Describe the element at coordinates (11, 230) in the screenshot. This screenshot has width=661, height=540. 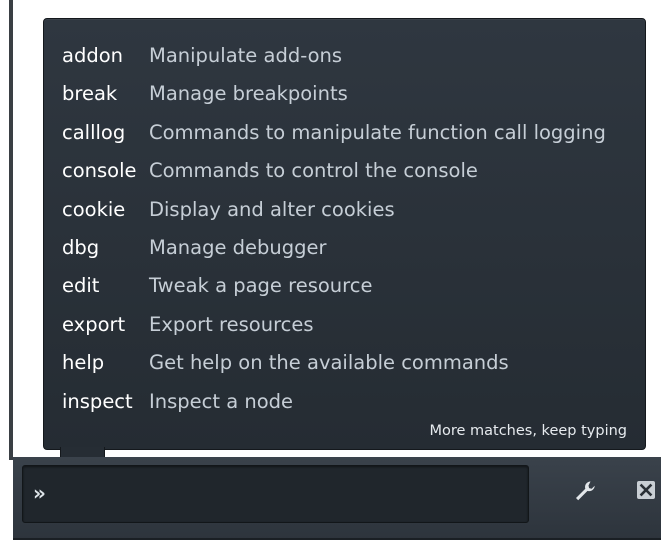
I see `page-edge` at that location.